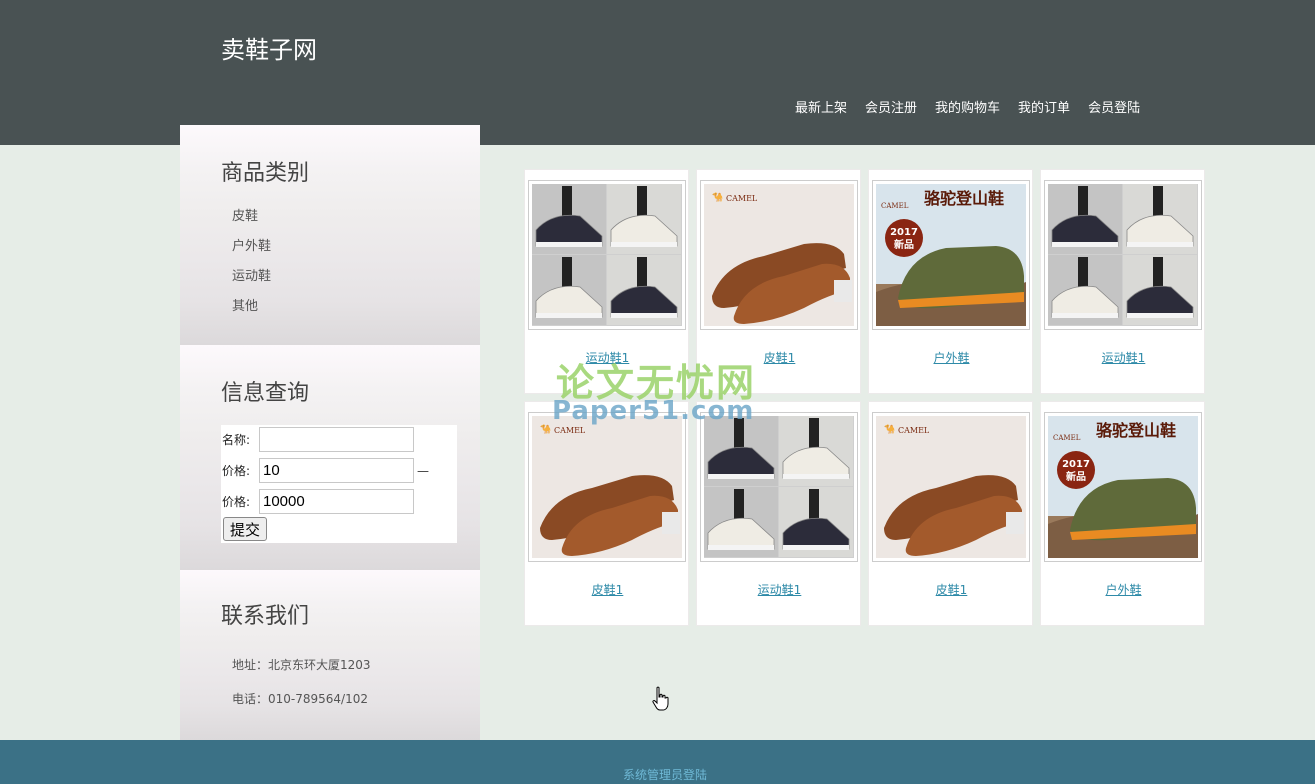 The width and height of the screenshot is (1315, 784). What do you see at coordinates (251, 254) in the screenshot?
I see `category-item-outdoor: 户外鞋` at bounding box center [251, 254].